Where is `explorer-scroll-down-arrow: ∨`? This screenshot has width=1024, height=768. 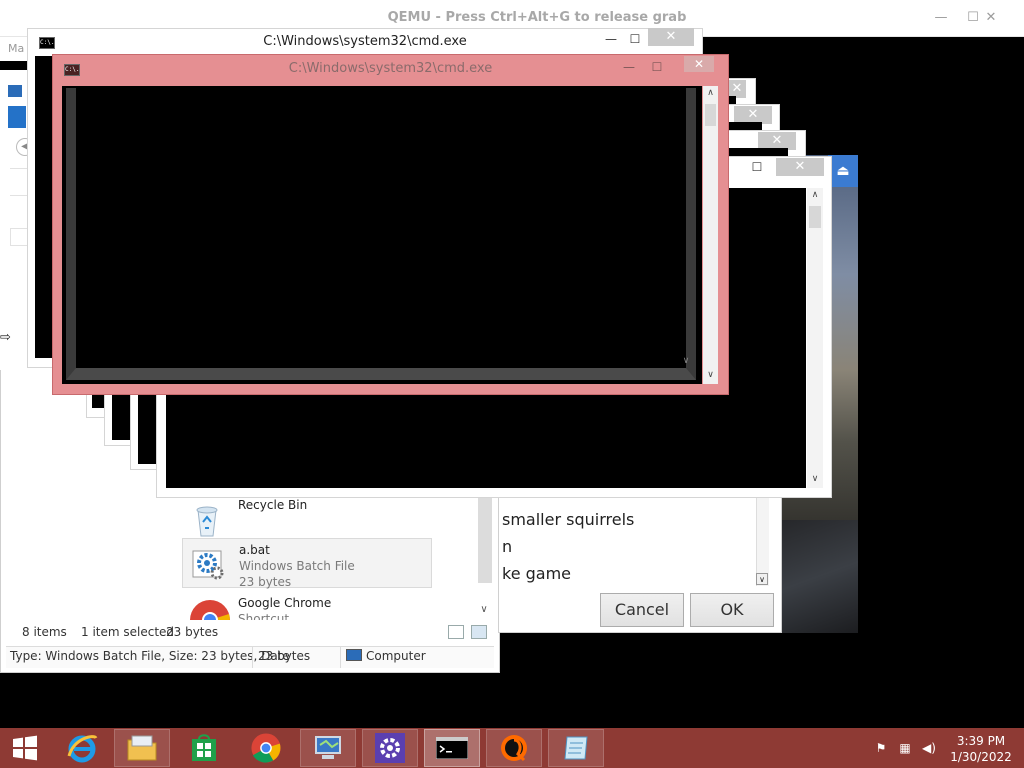
explorer-scroll-down-arrow: ∨ is located at coordinates (484, 611).